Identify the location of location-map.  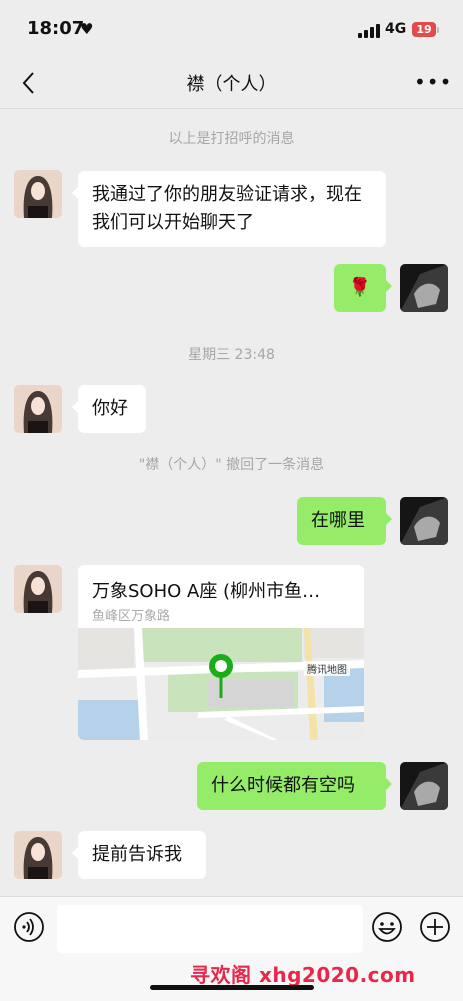
(221, 684).